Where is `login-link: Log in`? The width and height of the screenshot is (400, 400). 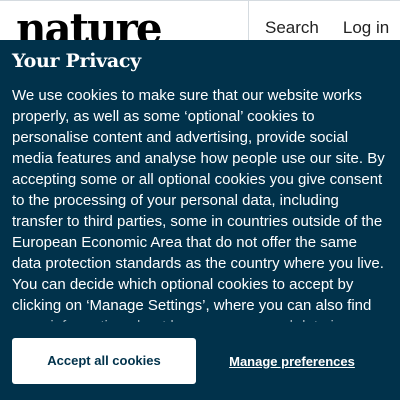 login-link: Log in is located at coordinates (366, 19).